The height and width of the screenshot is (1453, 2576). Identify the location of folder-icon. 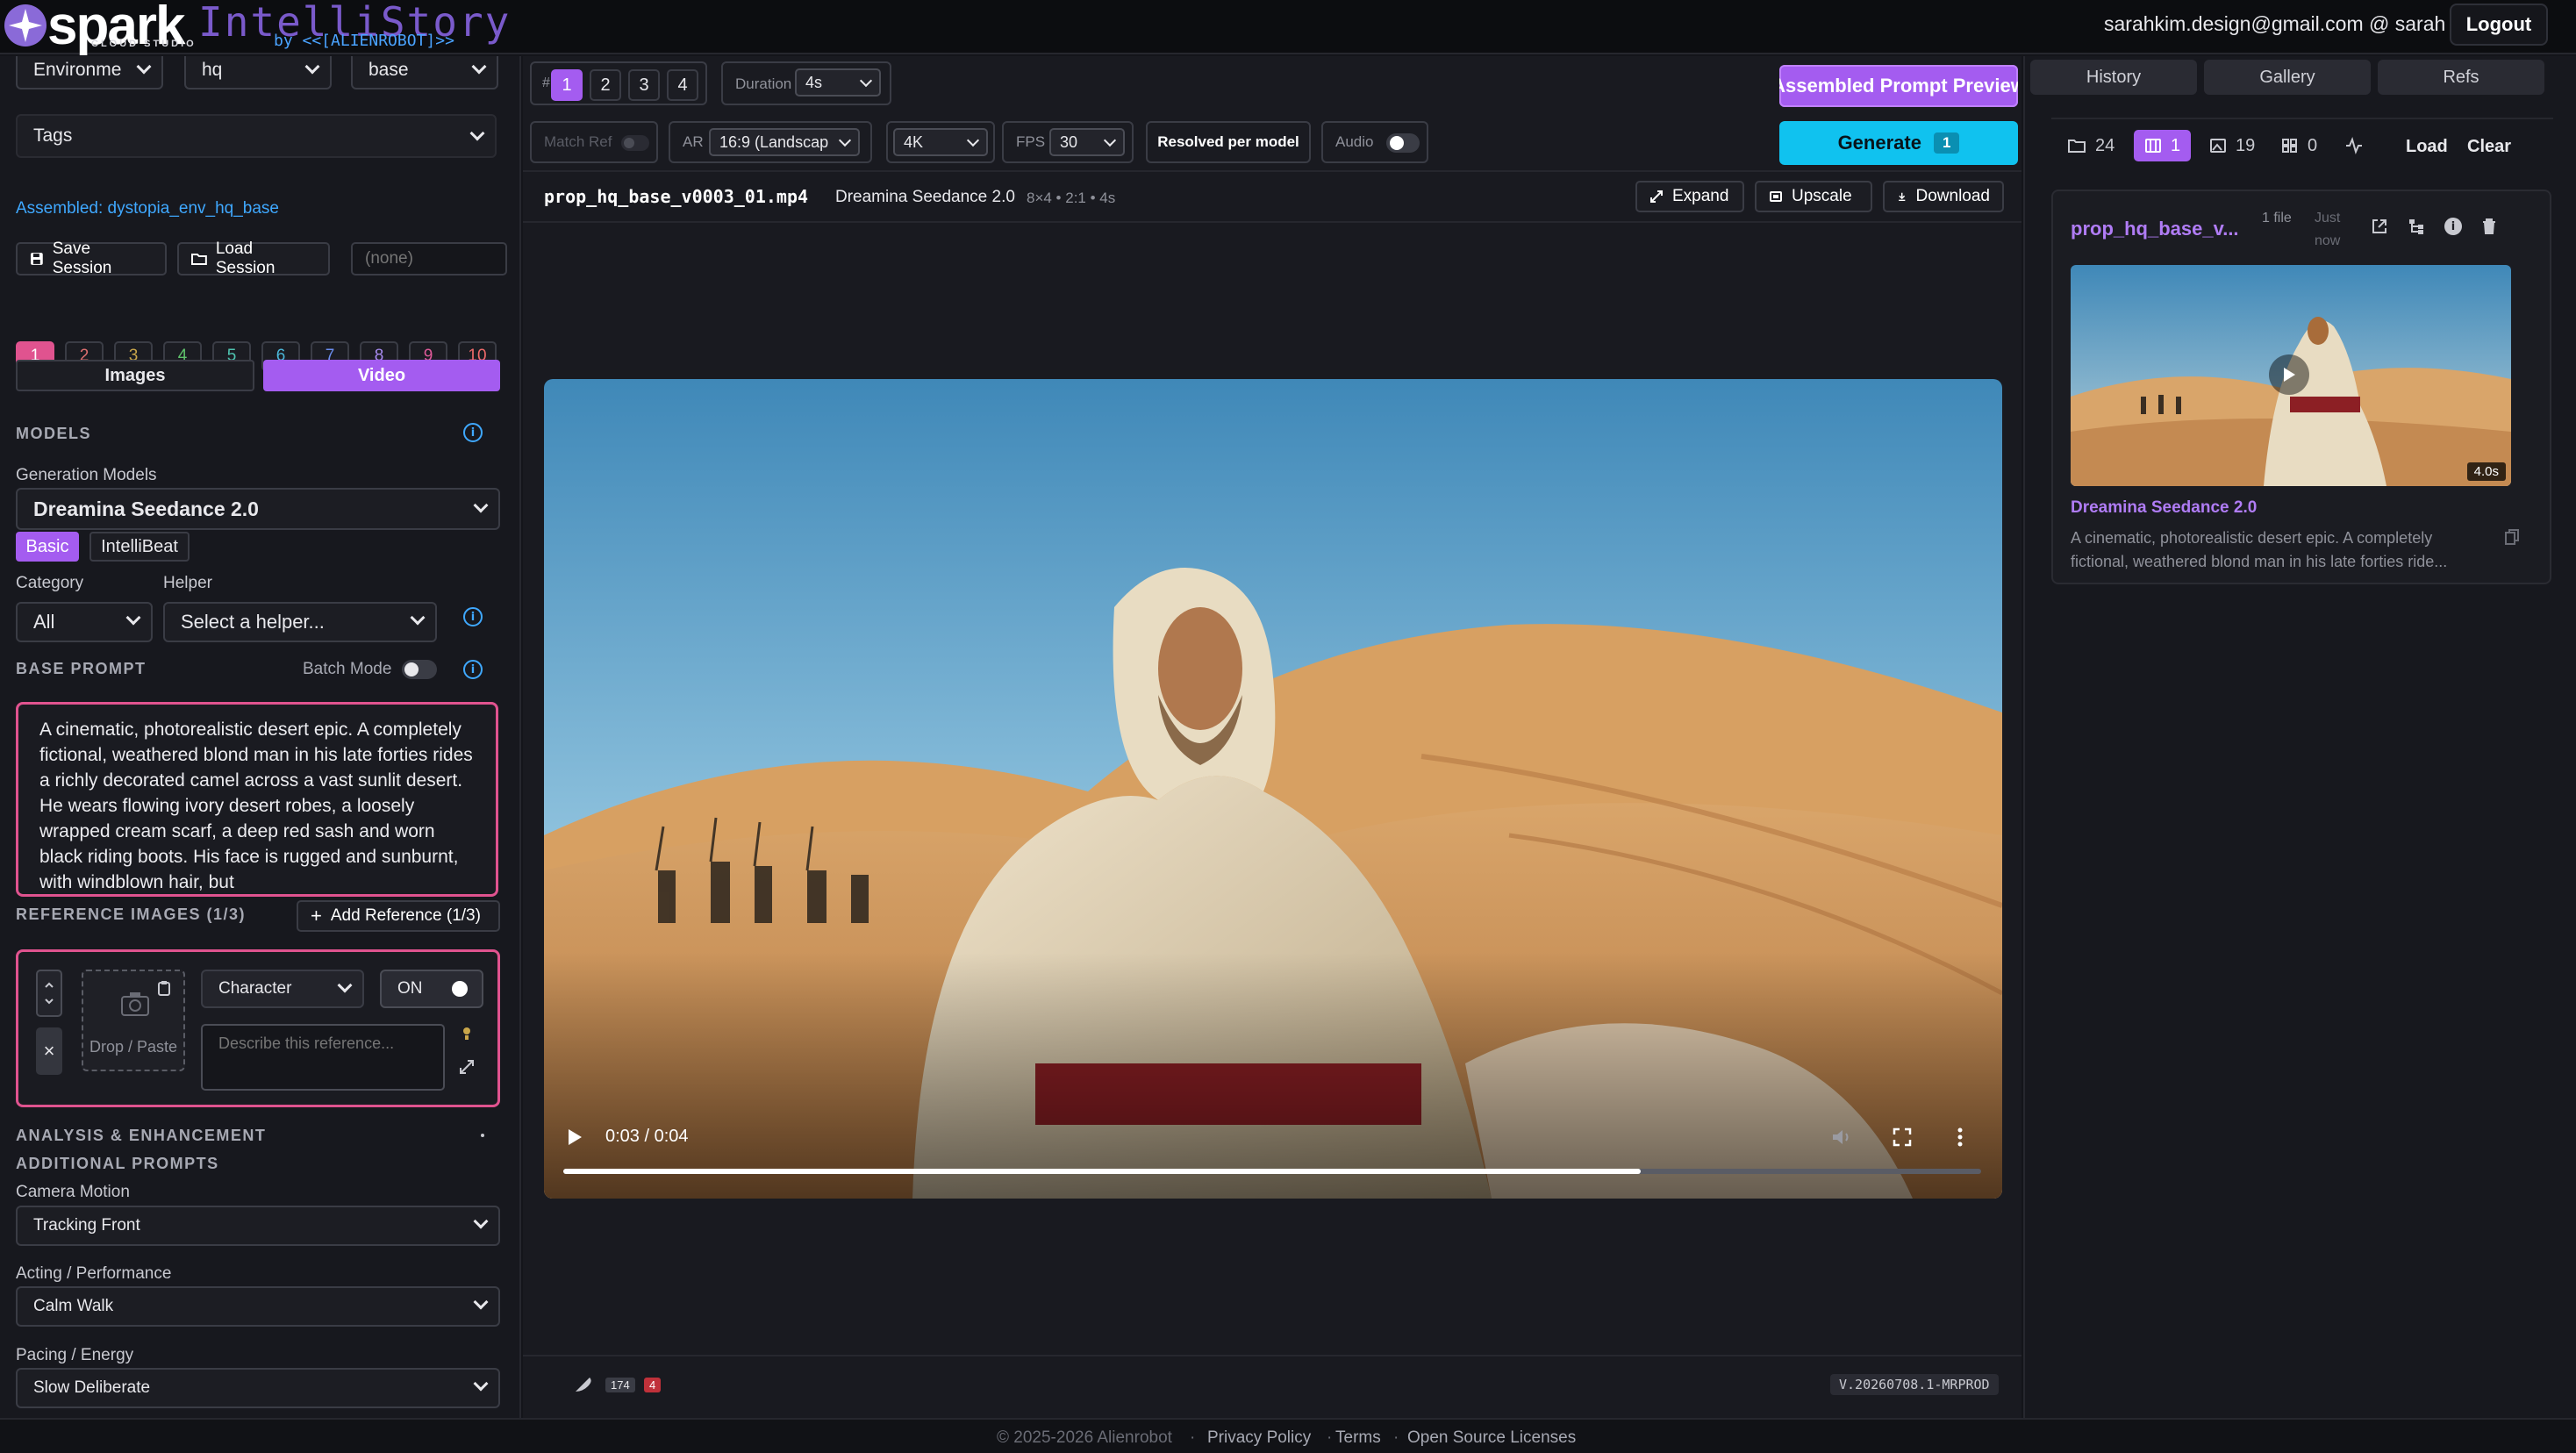
(2077, 146).